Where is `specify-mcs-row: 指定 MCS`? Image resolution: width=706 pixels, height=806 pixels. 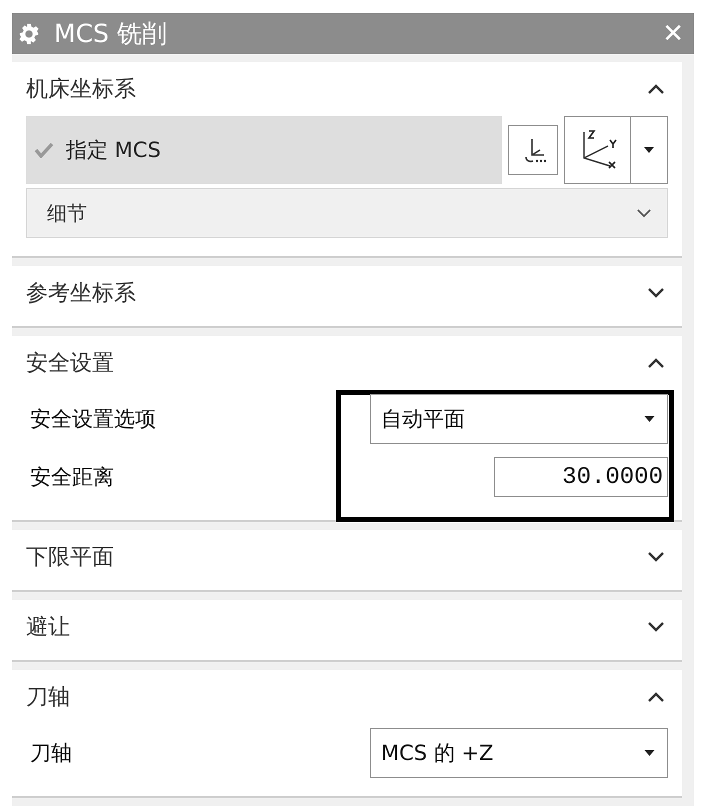
specify-mcs-row: 指定 MCS is located at coordinates (264, 150).